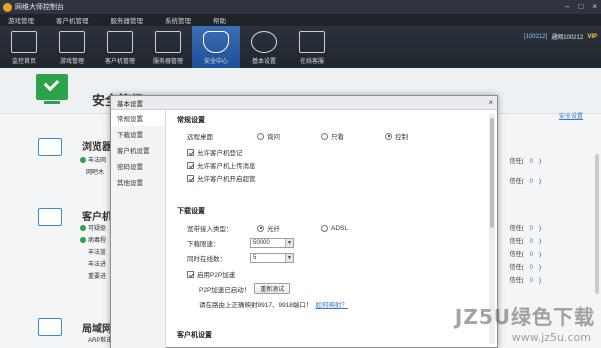 This screenshot has height=348, width=601. Describe the element at coordinates (289, 228) in the screenshot. I see `bandwidth-fiber-option: 光纤` at that location.